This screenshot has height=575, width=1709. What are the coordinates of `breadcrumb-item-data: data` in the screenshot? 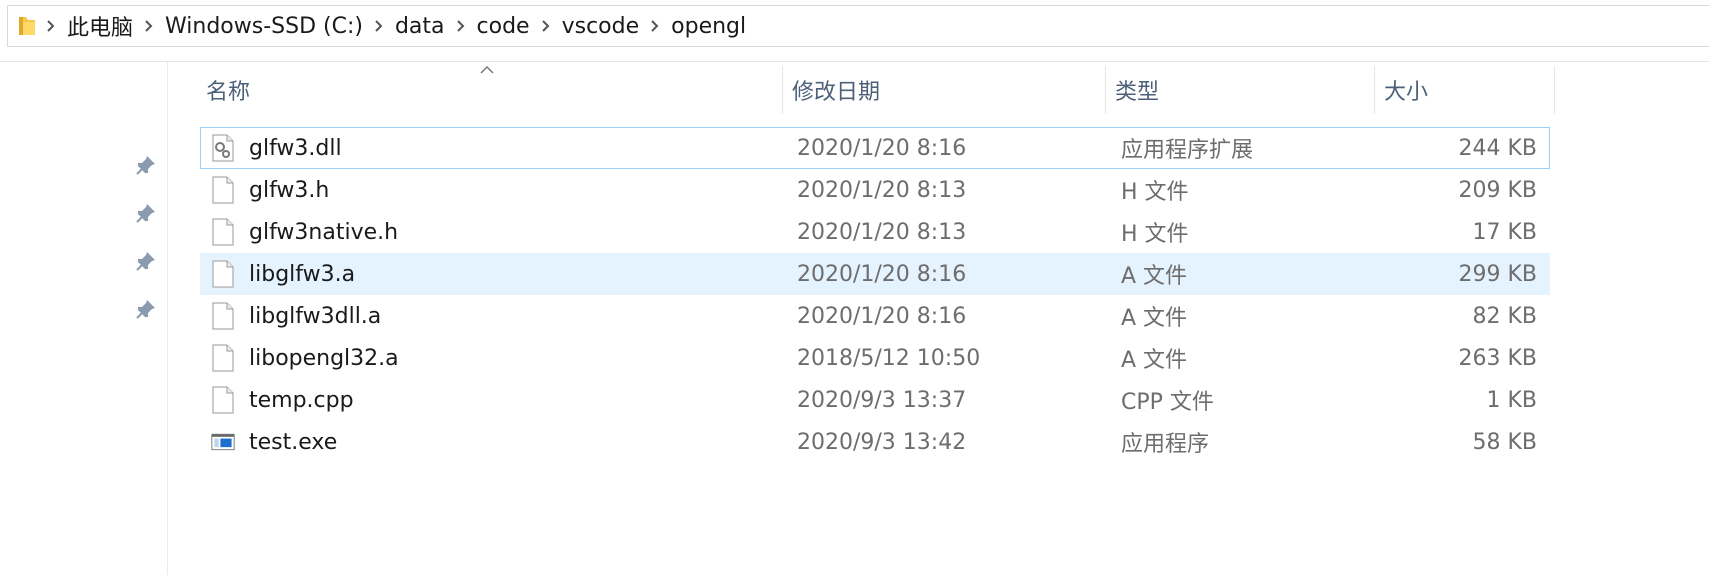 It's located at (420, 26).